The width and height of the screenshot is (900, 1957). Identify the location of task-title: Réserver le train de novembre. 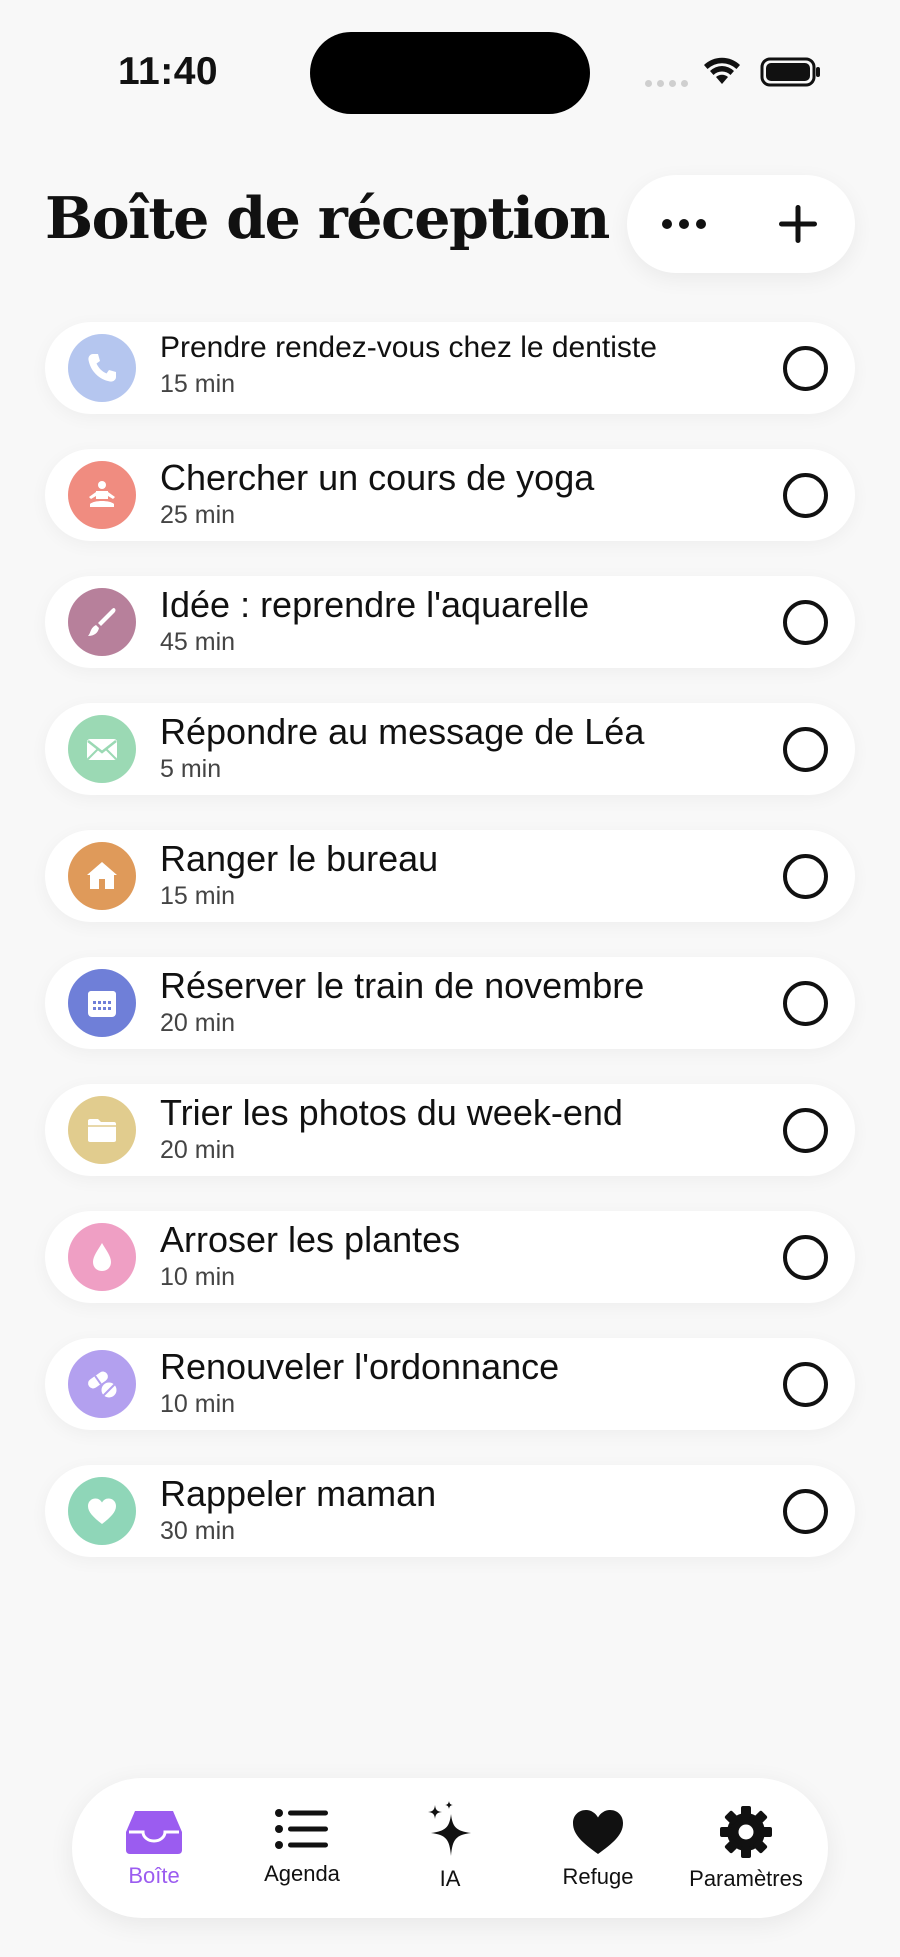
(402, 985).